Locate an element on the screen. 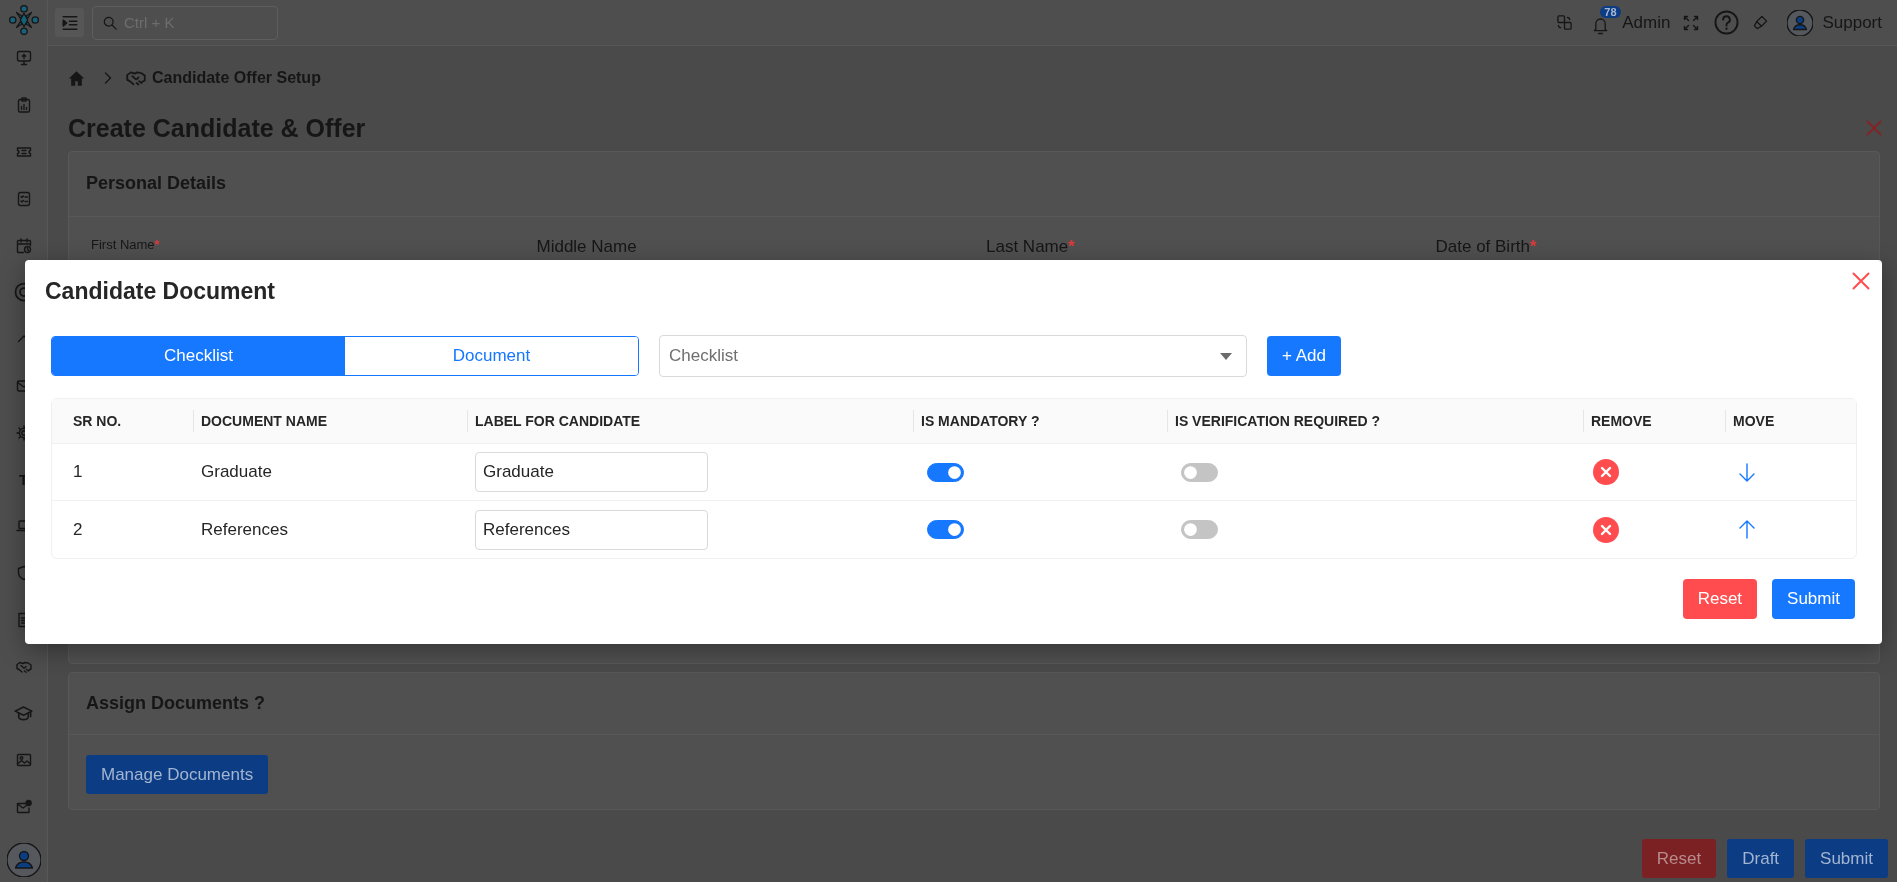  help-icon is located at coordinates (1727, 22).